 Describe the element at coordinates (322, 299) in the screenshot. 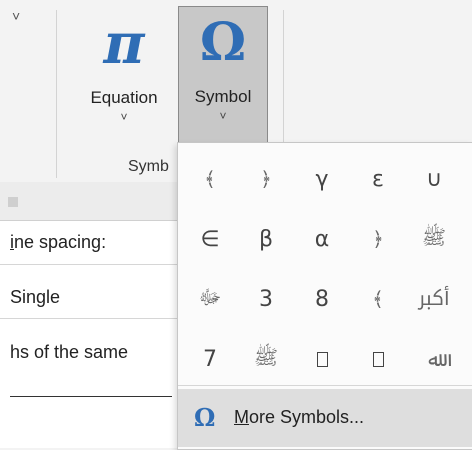

I see `symbol-cell: 8` at that location.